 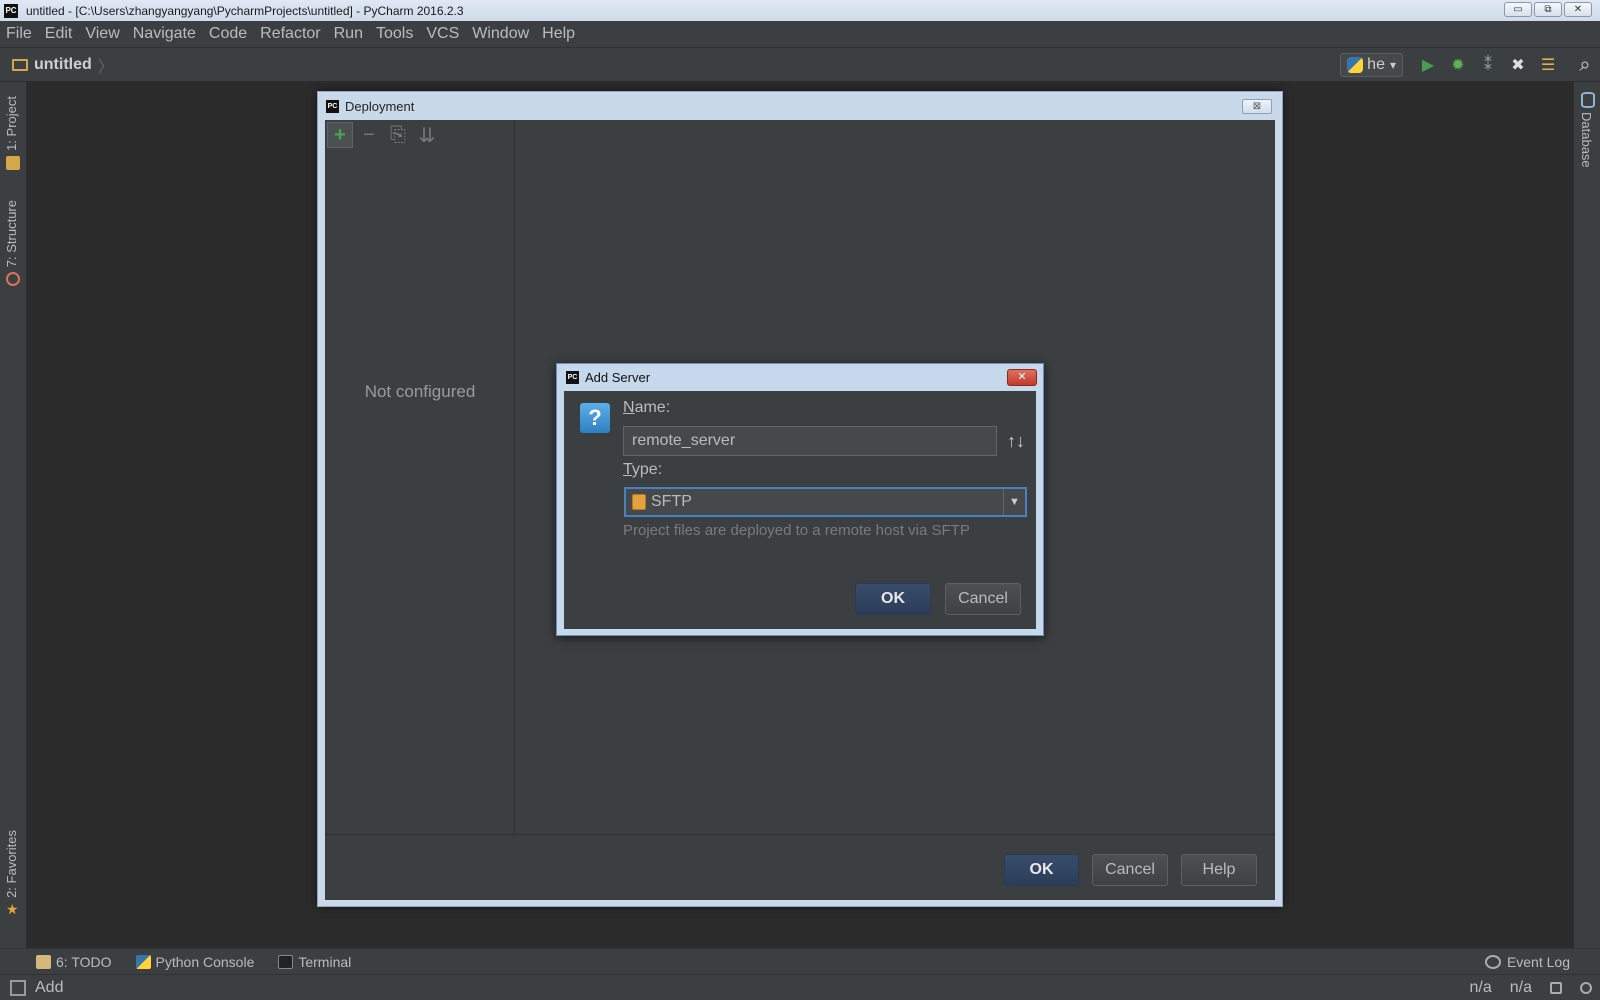 I want to click on copy-server-icon: ⎘, so click(x=398, y=135).